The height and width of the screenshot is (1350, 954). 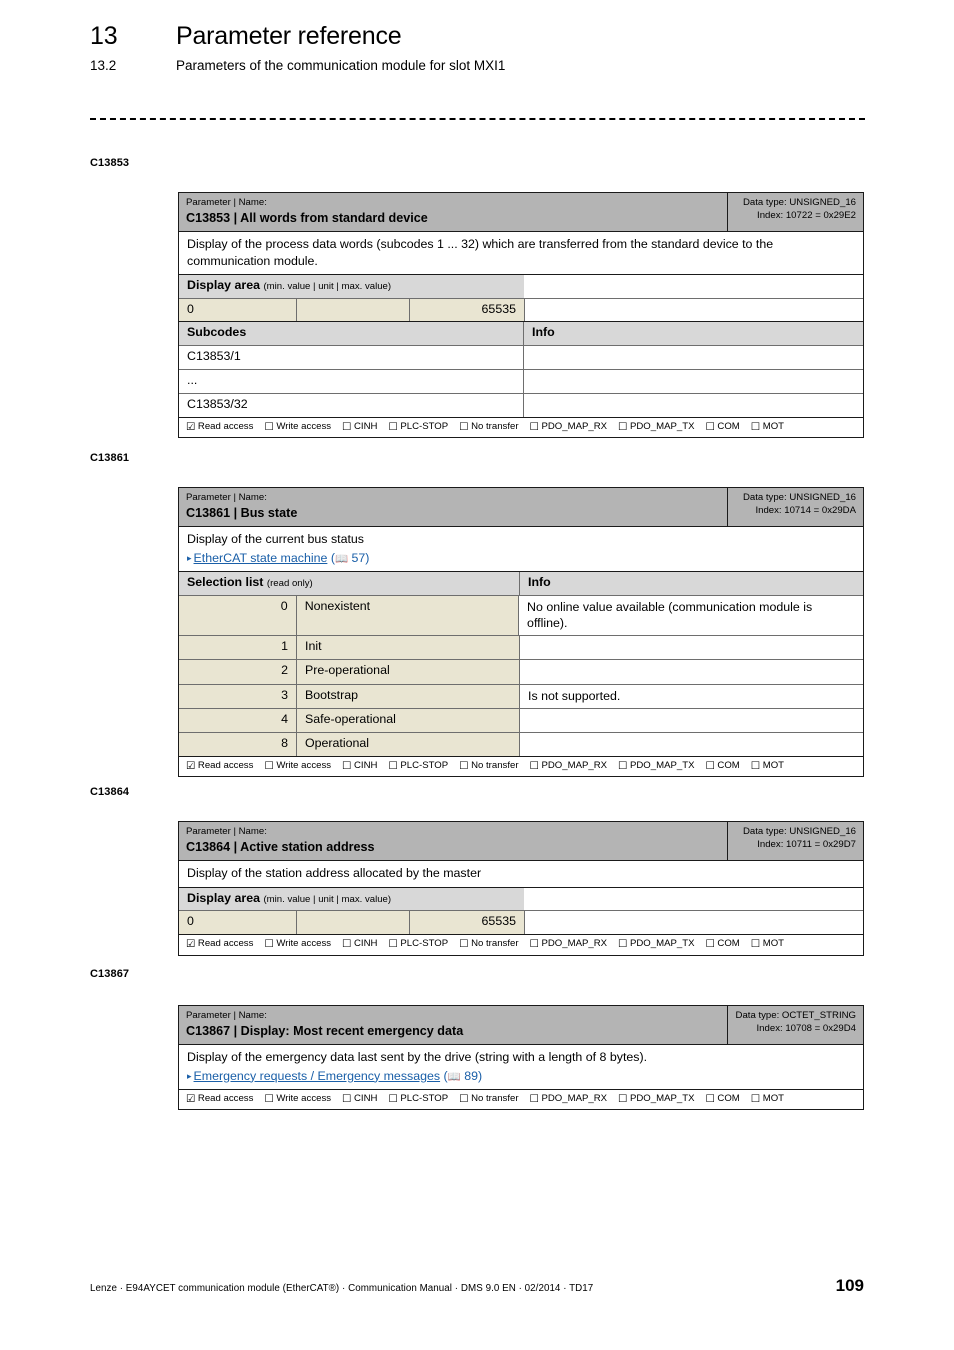 What do you see at coordinates (317, 1076) in the screenshot?
I see `cross-reference-link-text: Emergency requests / Emergency messages` at bounding box center [317, 1076].